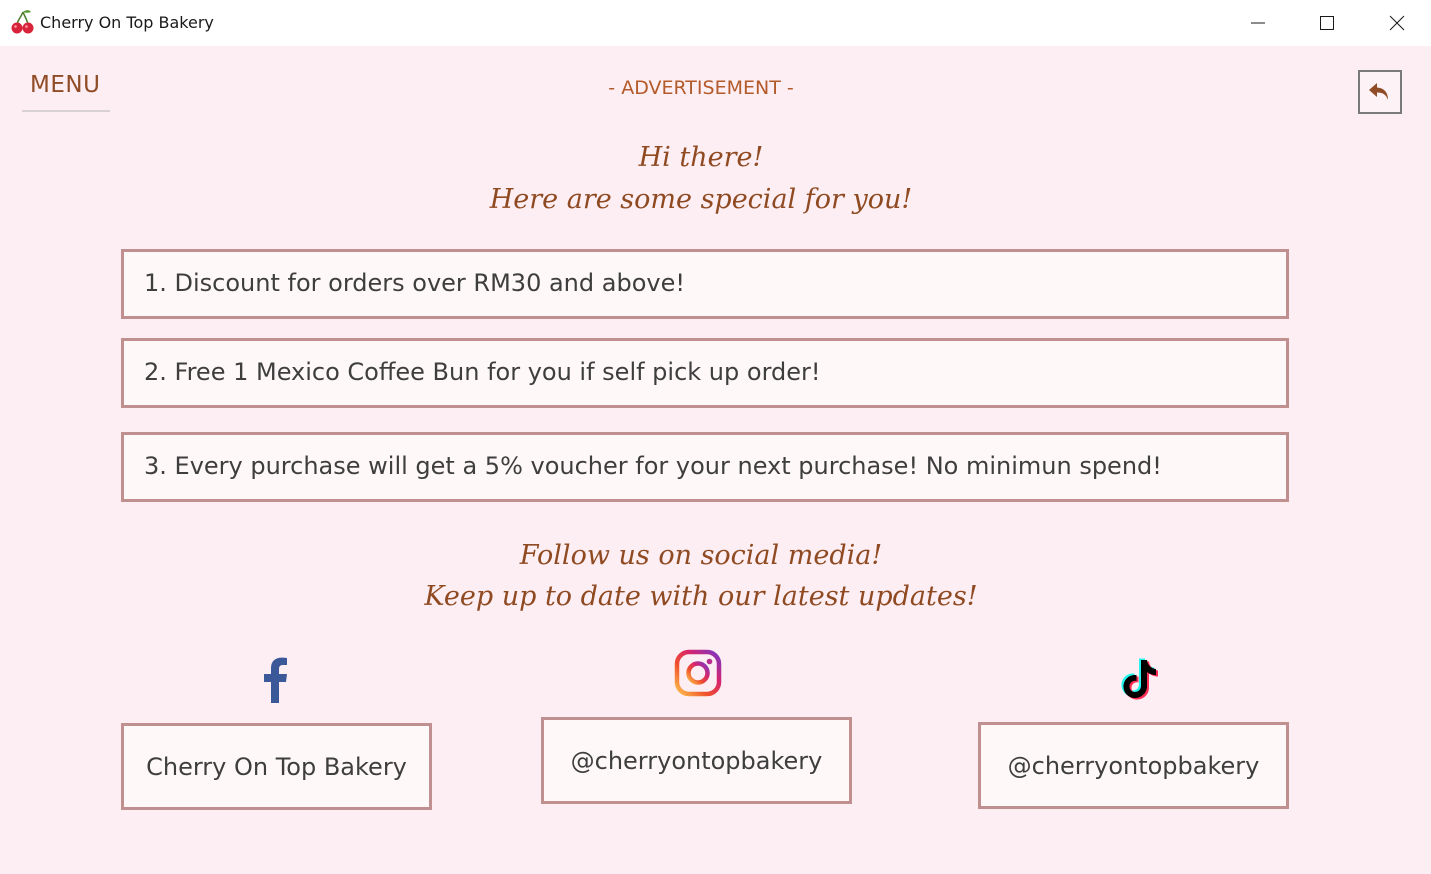 The height and width of the screenshot is (874, 1431). I want to click on advertisement-heading: - ADVERTISEMENT -, so click(701, 88).